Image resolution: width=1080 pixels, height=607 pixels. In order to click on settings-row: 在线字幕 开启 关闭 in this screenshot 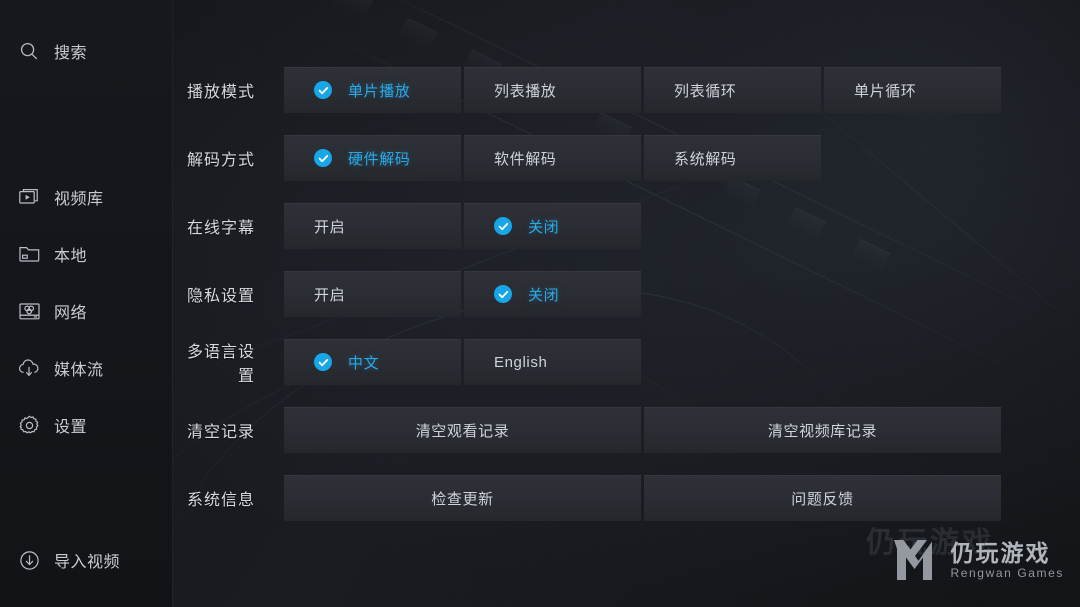, I will do `click(626, 226)`.